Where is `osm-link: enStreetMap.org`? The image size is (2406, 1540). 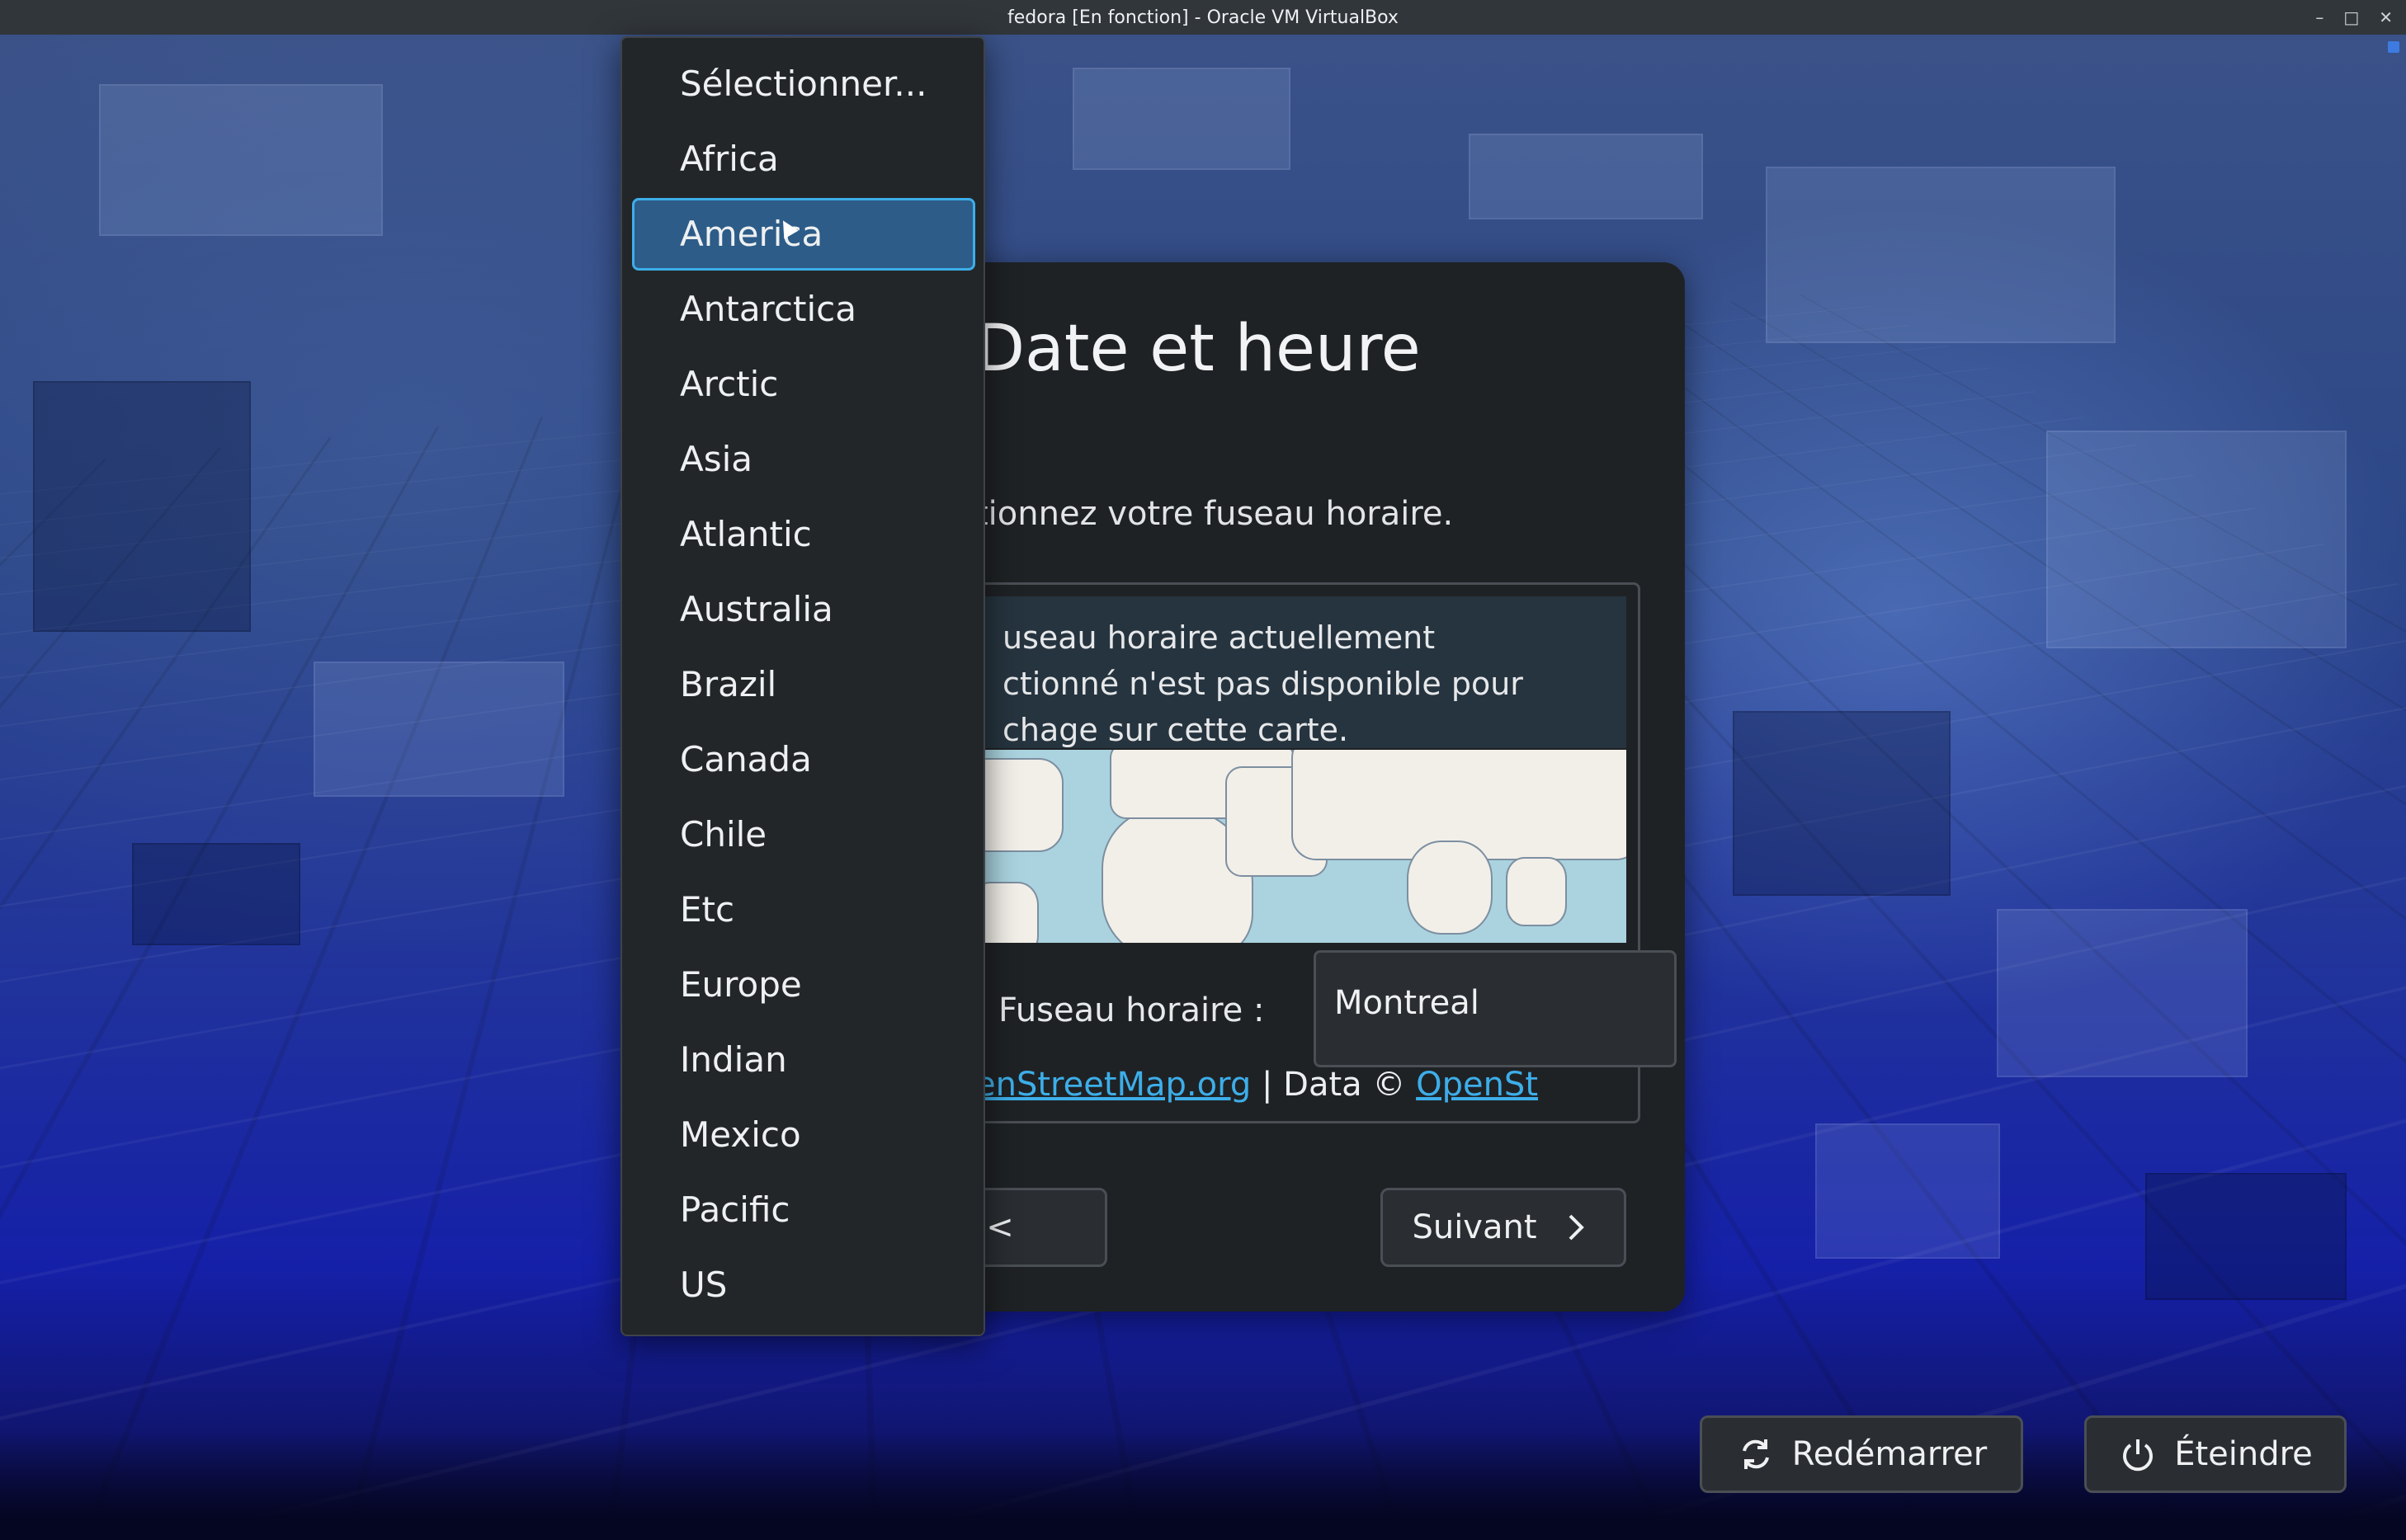 osm-link: enStreetMap.org is located at coordinates (1113, 1085).